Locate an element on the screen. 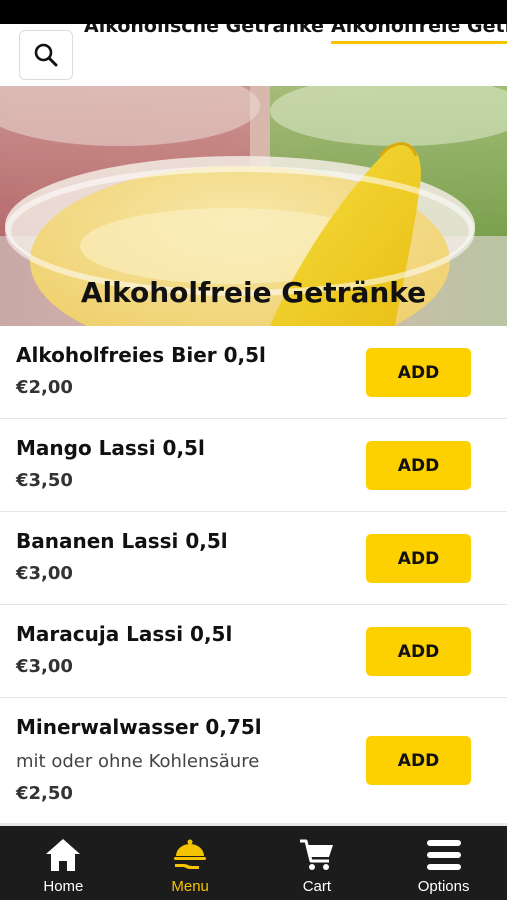 This screenshot has width=507, height=900. item-name: Mango Lassi 0,5l is located at coordinates (110, 448).